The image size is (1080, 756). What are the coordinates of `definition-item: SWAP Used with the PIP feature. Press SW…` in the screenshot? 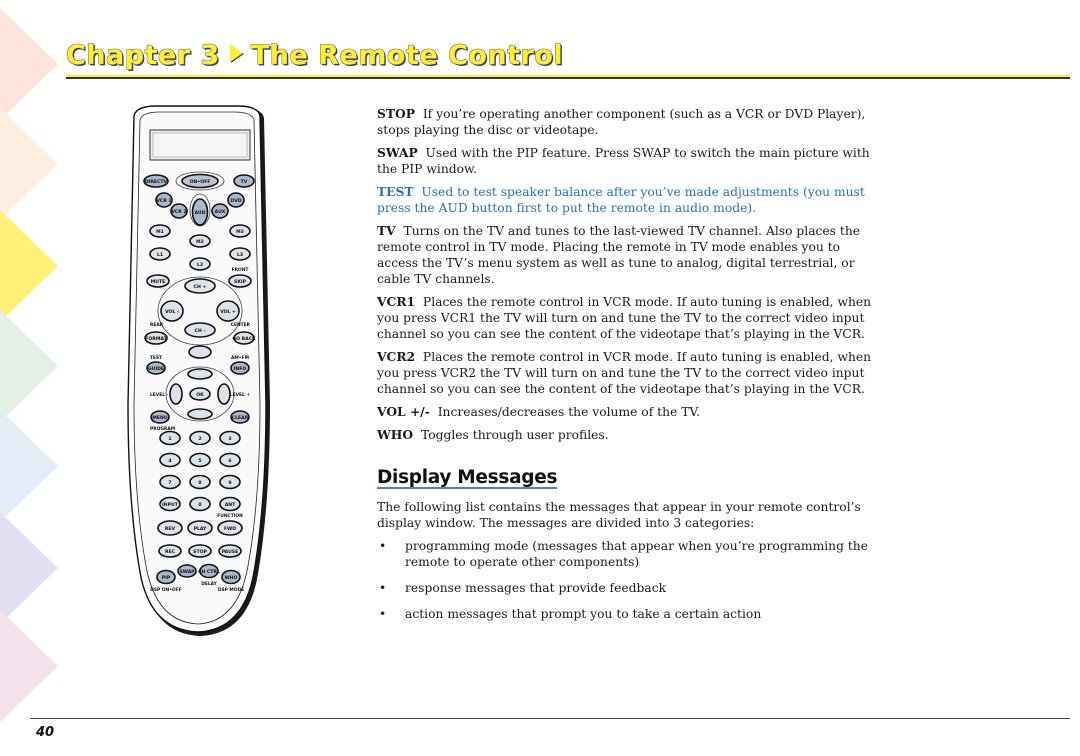 It's located at (627, 161).